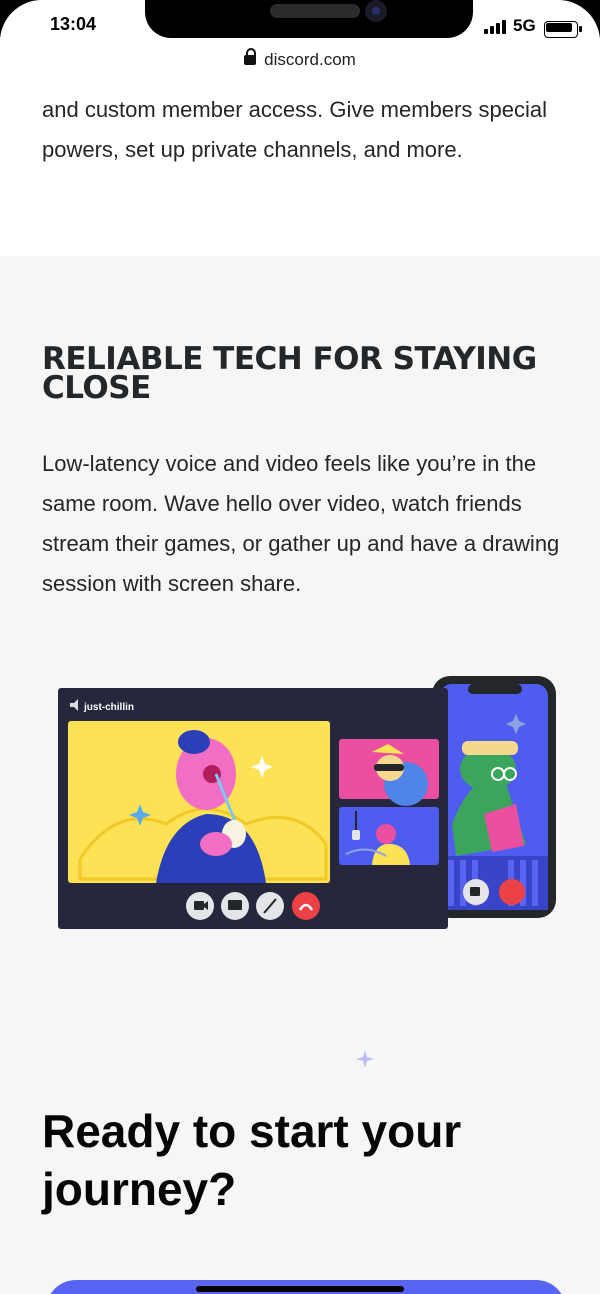 Image resolution: width=600 pixels, height=1294 pixels. I want to click on speaker, so click(315, 11).